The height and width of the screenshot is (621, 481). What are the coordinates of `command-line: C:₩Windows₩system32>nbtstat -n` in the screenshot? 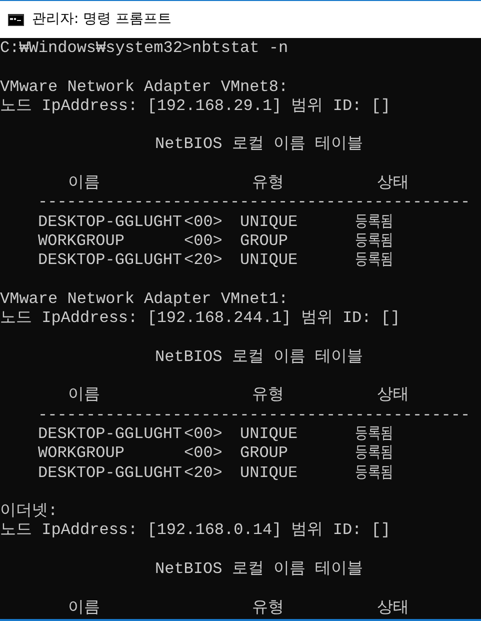 It's located at (144, 48).